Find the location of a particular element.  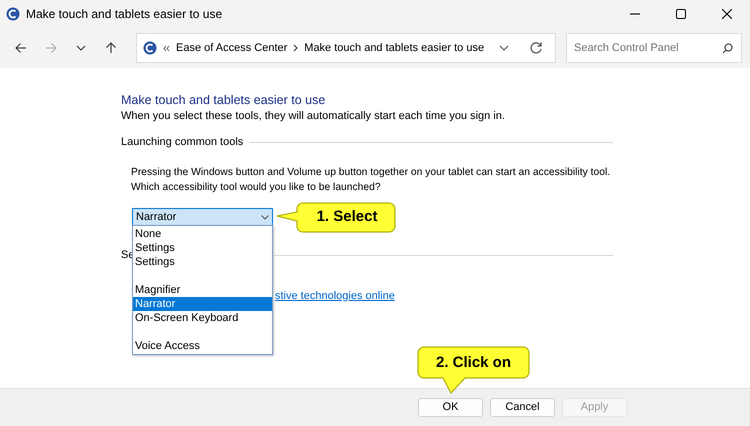

search-icon is located at coordinates (727, 48).